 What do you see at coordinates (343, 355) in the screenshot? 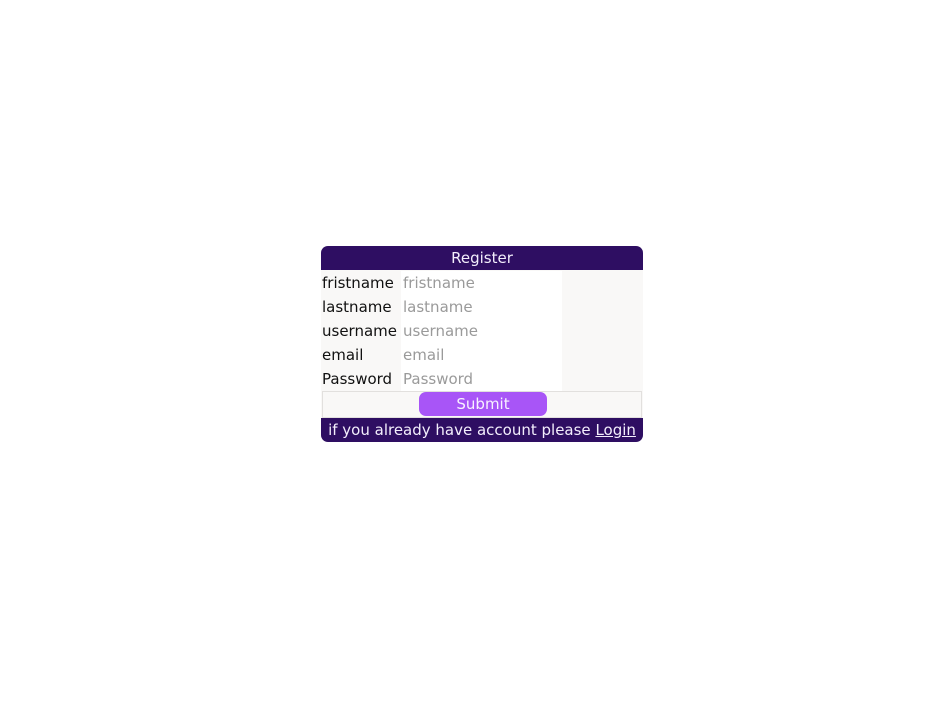
I see `email-label: email` at bounding box center [343, 355].